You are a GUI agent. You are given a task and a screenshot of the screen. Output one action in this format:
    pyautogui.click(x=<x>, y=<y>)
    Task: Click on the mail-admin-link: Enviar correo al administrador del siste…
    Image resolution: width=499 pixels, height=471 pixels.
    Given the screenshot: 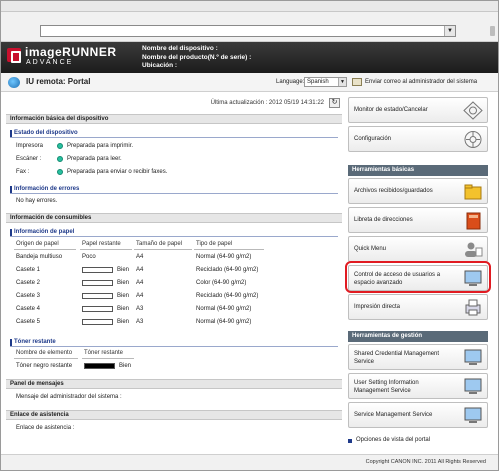 What is the action you would take?
    pyautogui.click(x=421, y=82)
    